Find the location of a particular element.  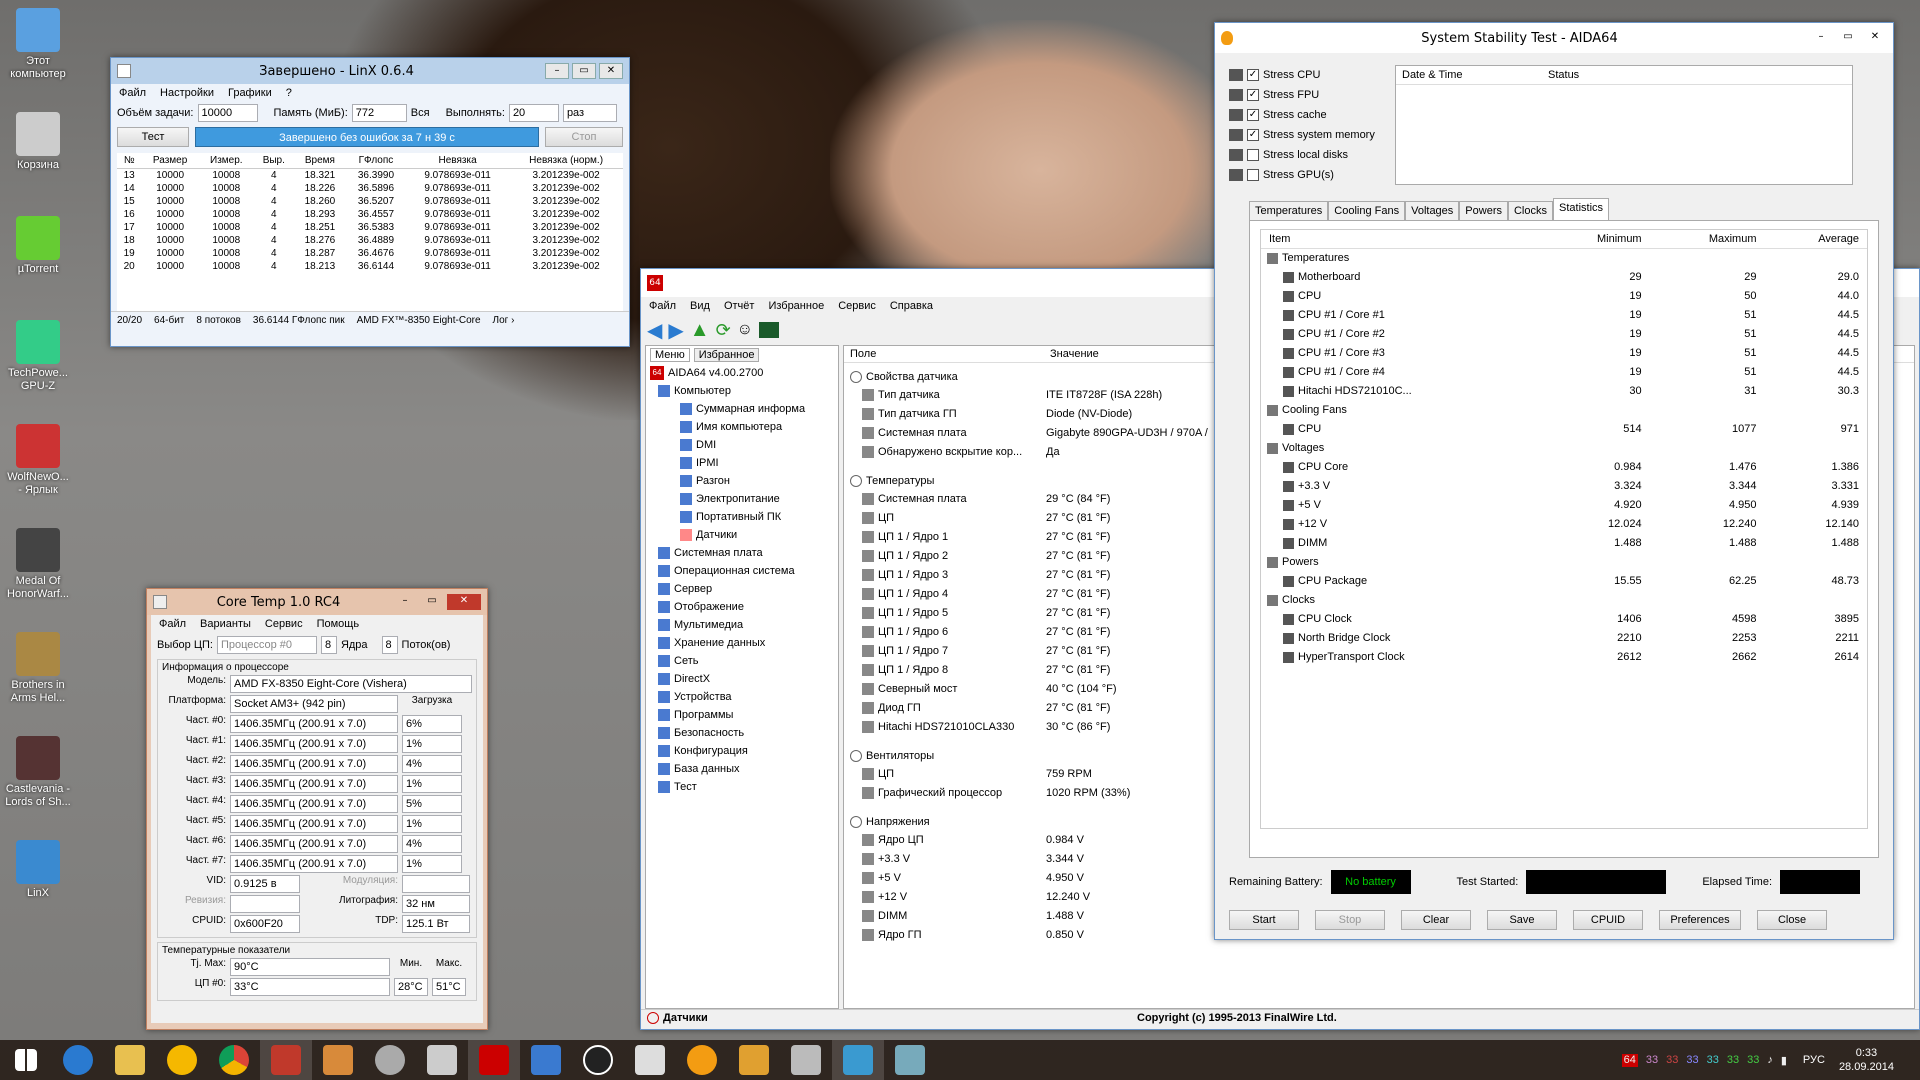

taskbar-app8 is located at coordinates (754, 1060).